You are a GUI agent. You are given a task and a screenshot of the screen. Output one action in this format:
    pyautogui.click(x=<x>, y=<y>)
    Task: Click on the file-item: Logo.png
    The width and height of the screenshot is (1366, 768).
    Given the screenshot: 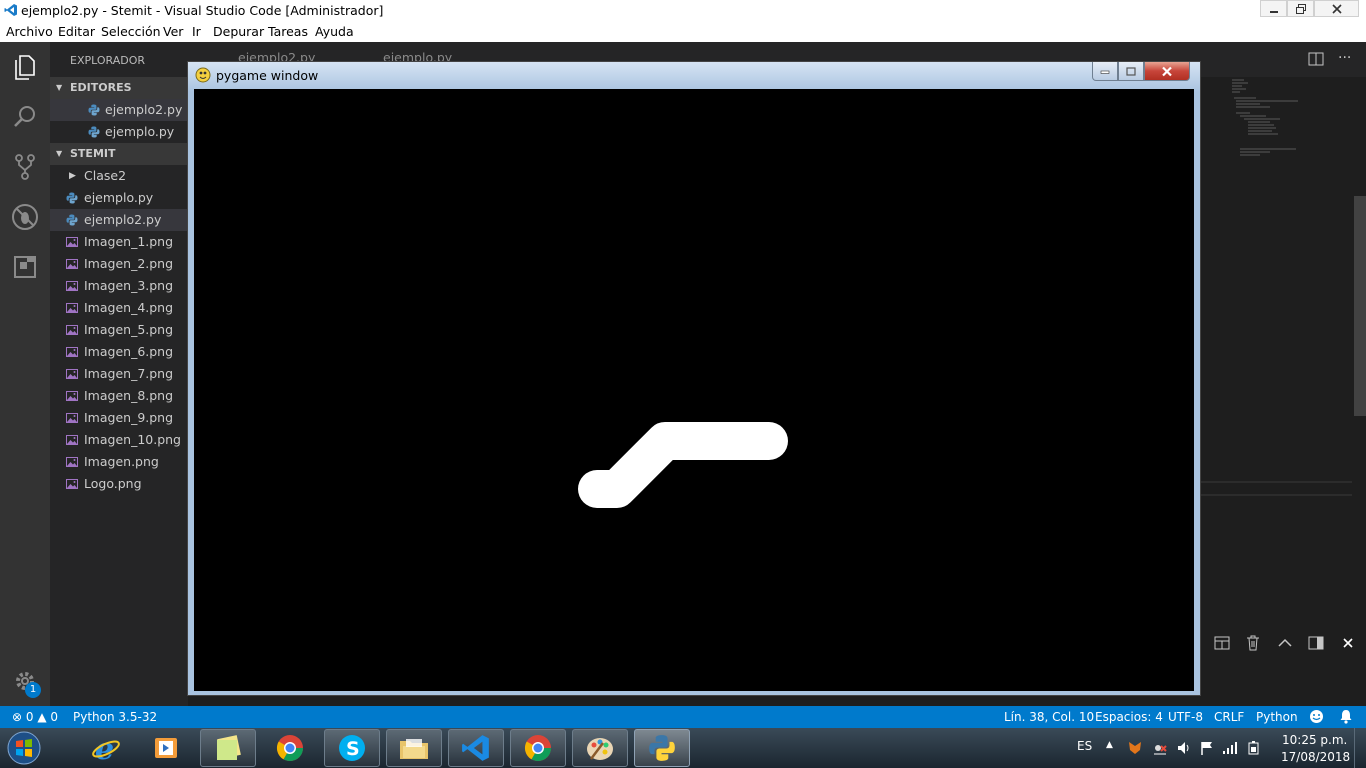 What is the action you would take?
    pyautogui.click(x=119, y=484)
    